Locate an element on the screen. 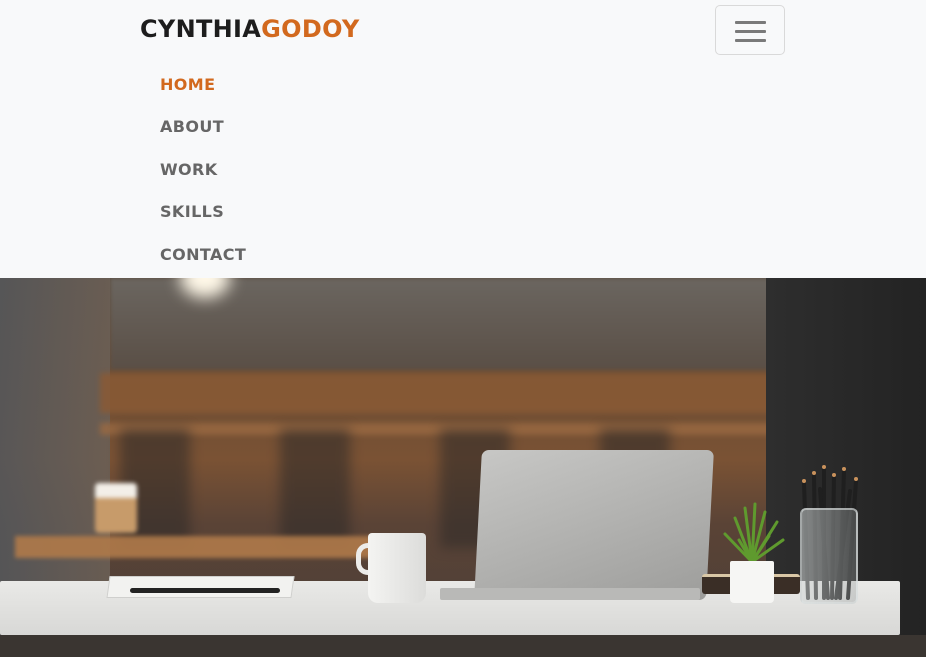 The image size is (926, 657). hero-background-cup is located at coordinates (116, 508).